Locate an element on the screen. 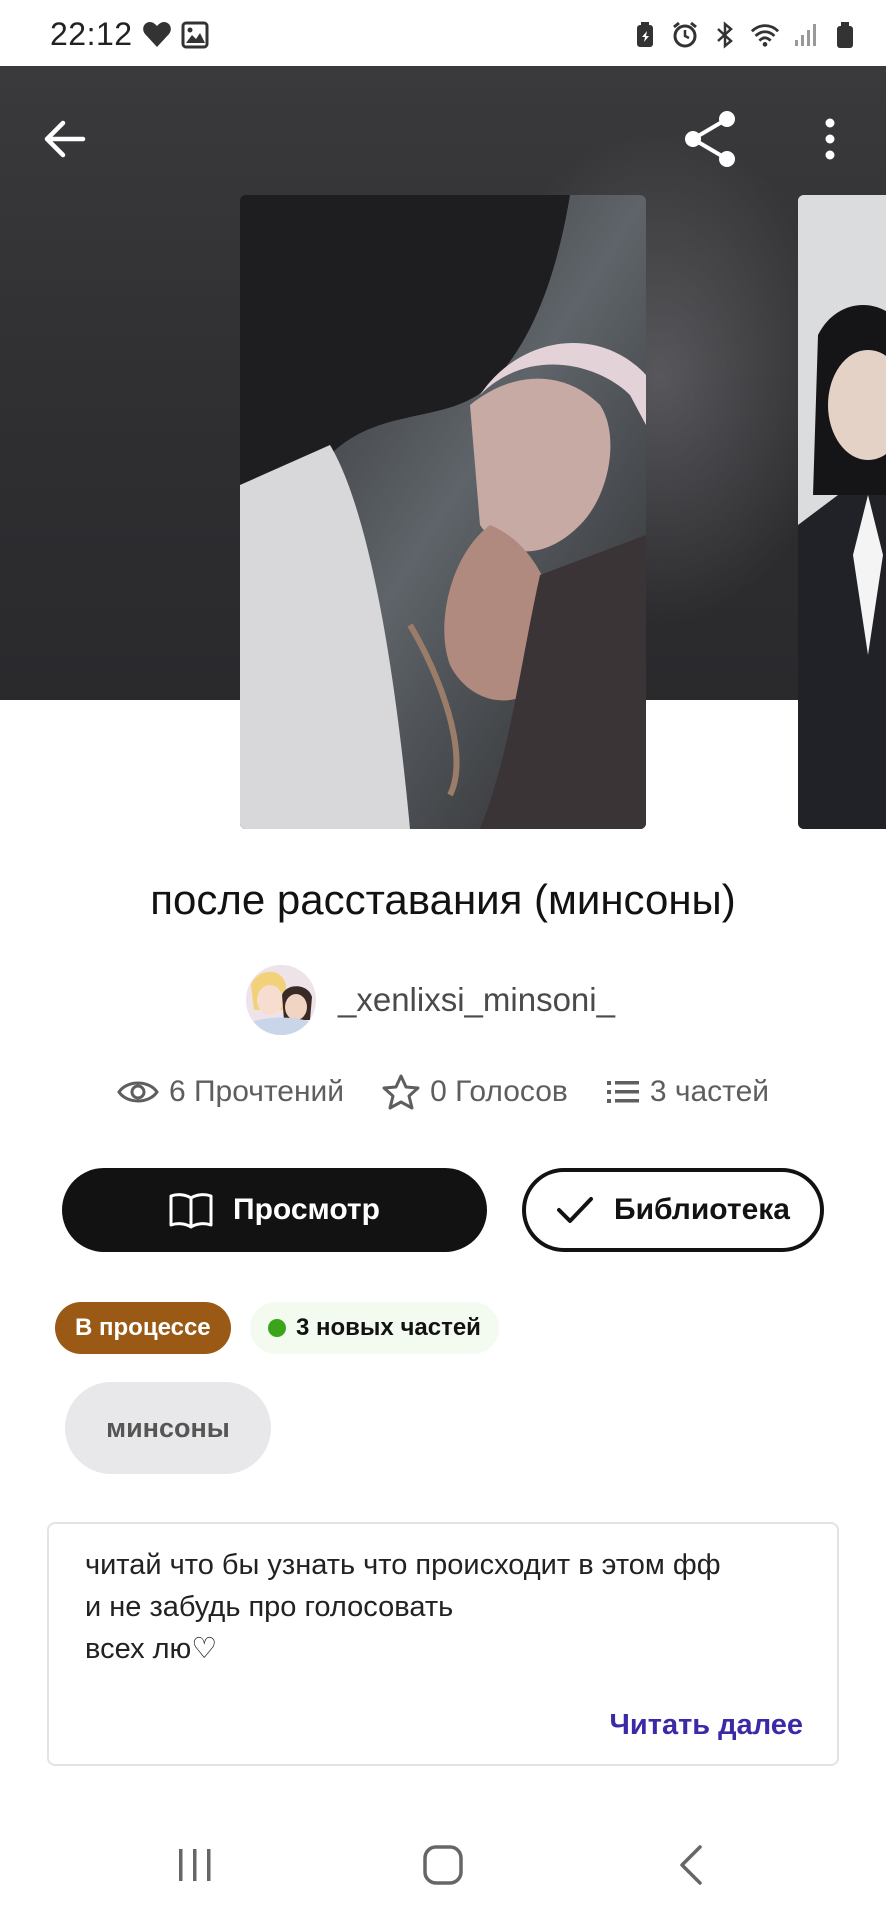 Image resolution: width=886 pixels, height=1920 pixels. more-vertical-icon is located at coordinates (830, 139).